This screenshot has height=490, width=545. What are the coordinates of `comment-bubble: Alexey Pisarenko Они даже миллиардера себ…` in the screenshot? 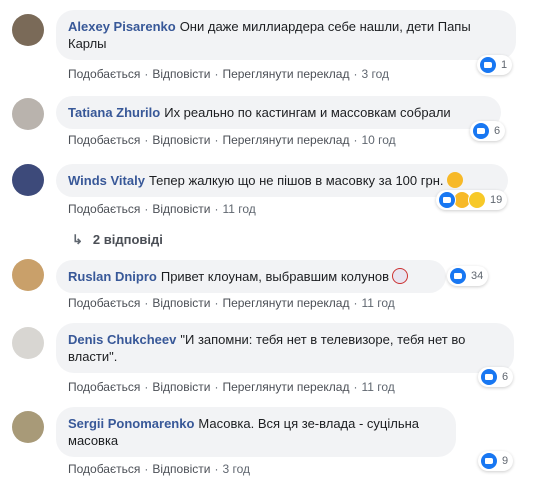 It's located at (286, 35).